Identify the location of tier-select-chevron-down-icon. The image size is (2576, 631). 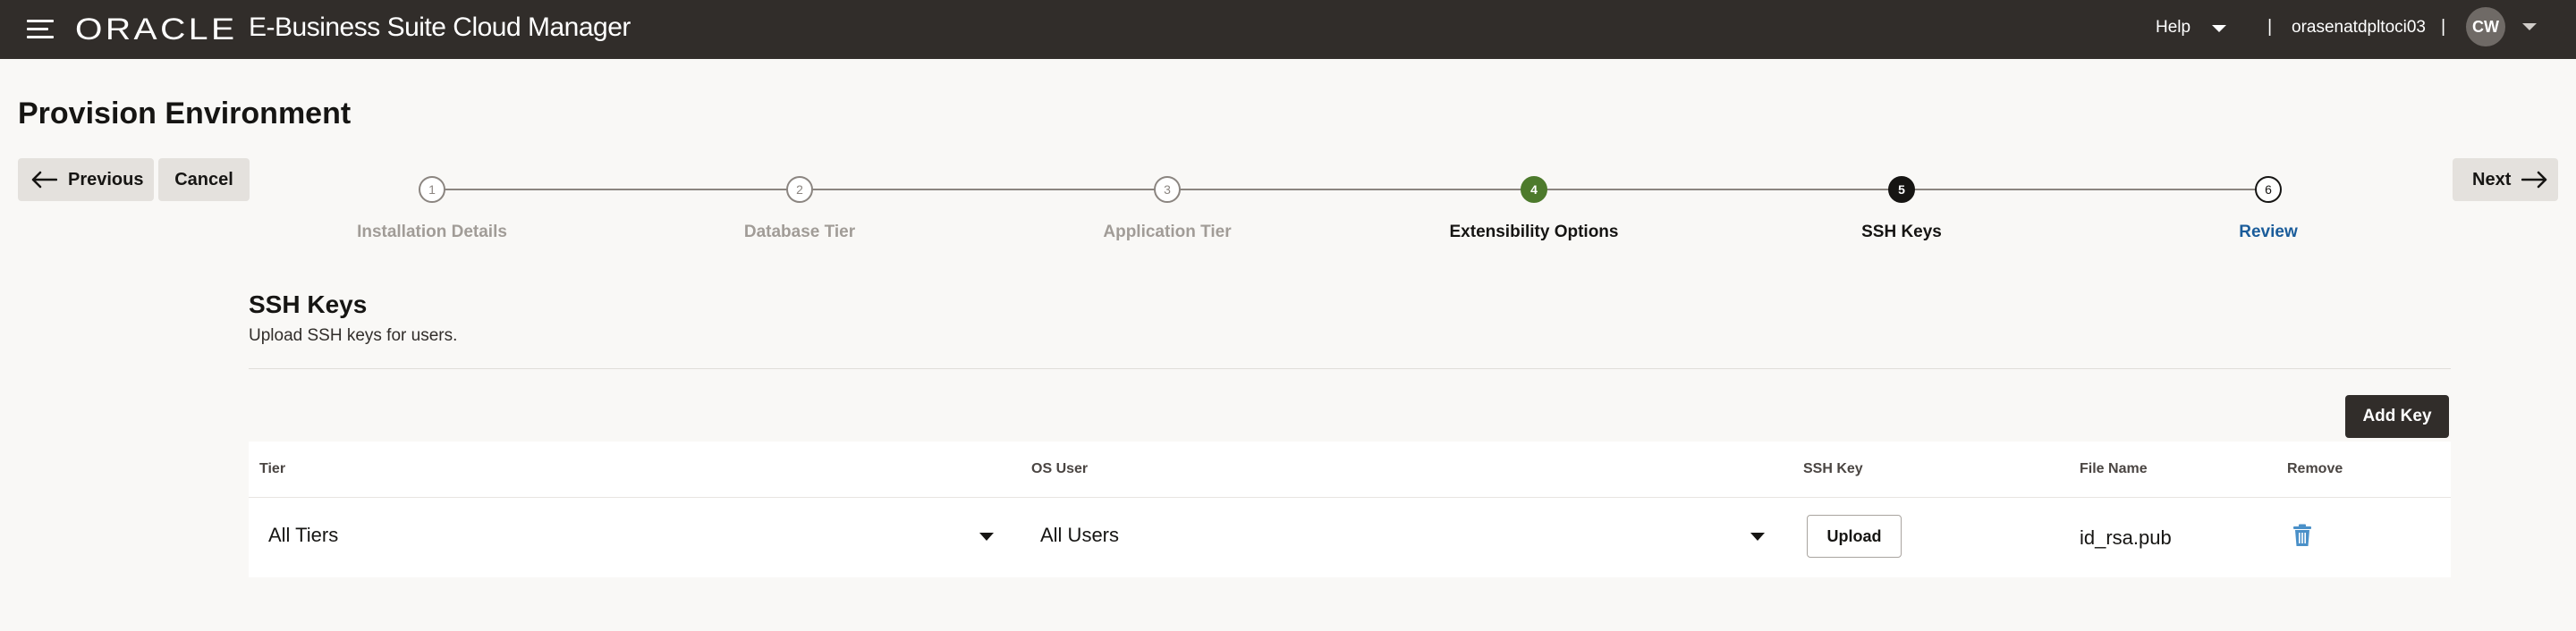
(986, 537).